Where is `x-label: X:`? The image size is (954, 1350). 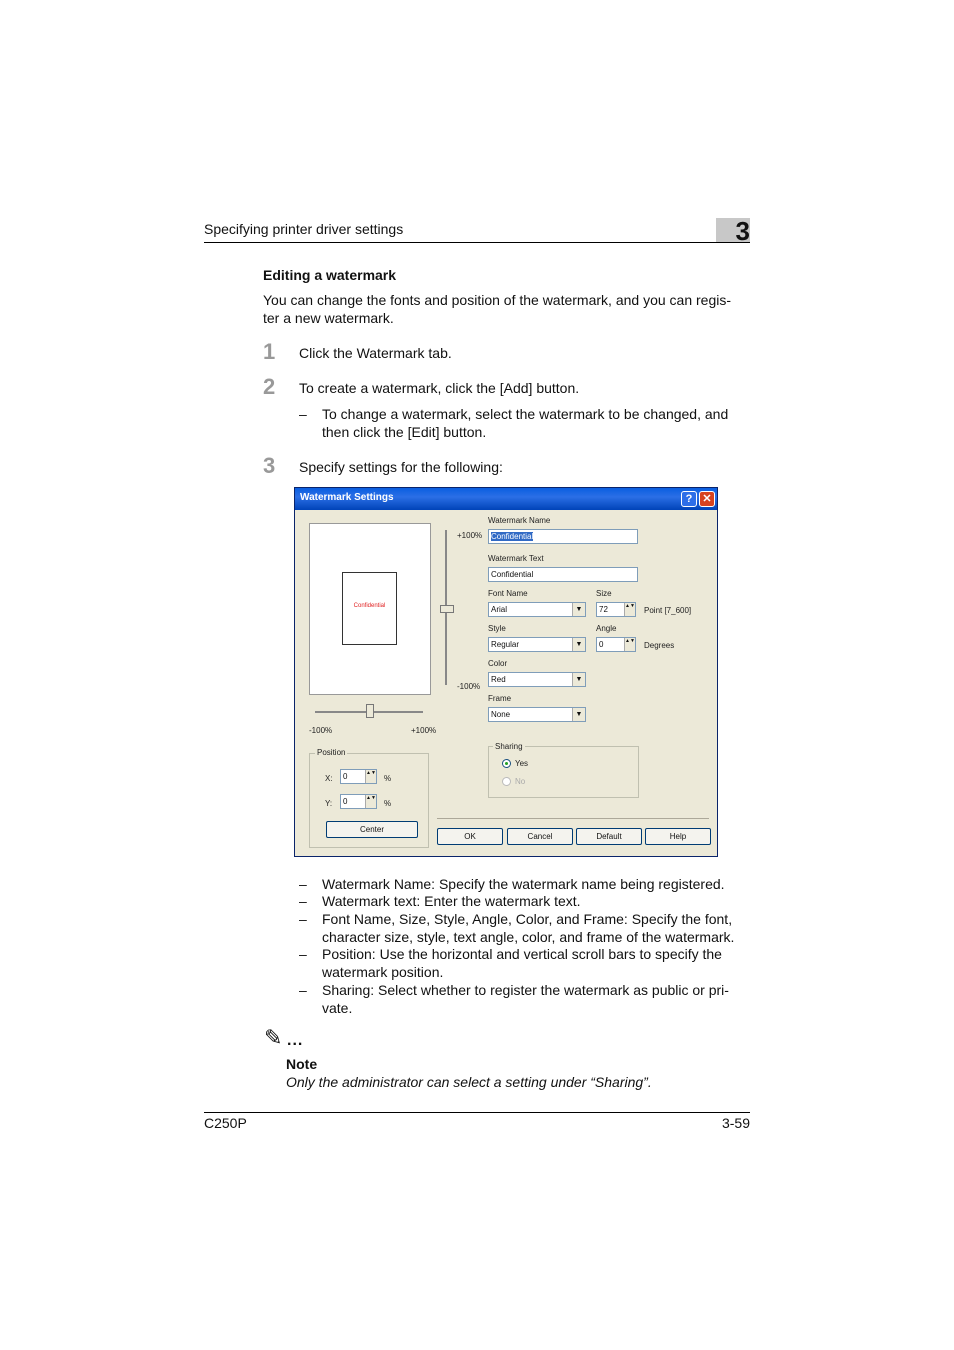
x-label: X: is located at coordinates (329, 778).